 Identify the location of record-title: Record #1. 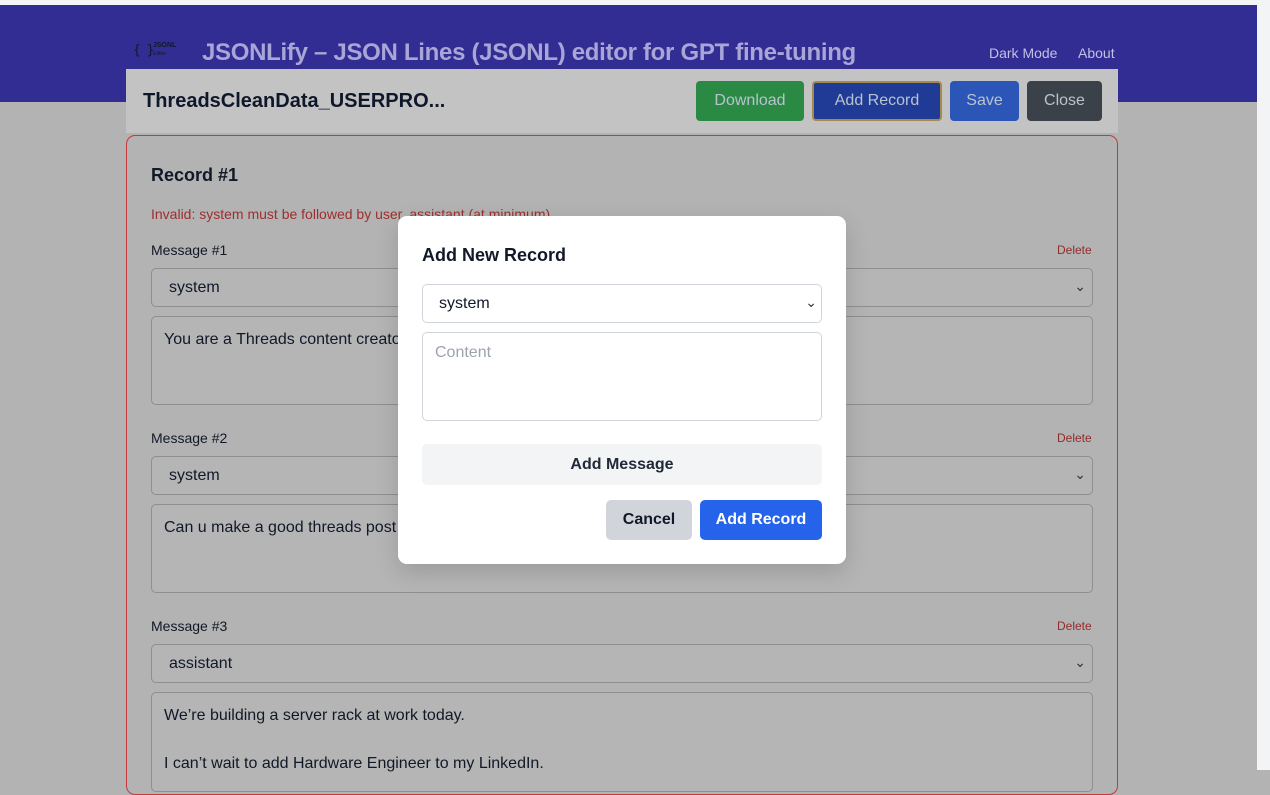
(195, 175).